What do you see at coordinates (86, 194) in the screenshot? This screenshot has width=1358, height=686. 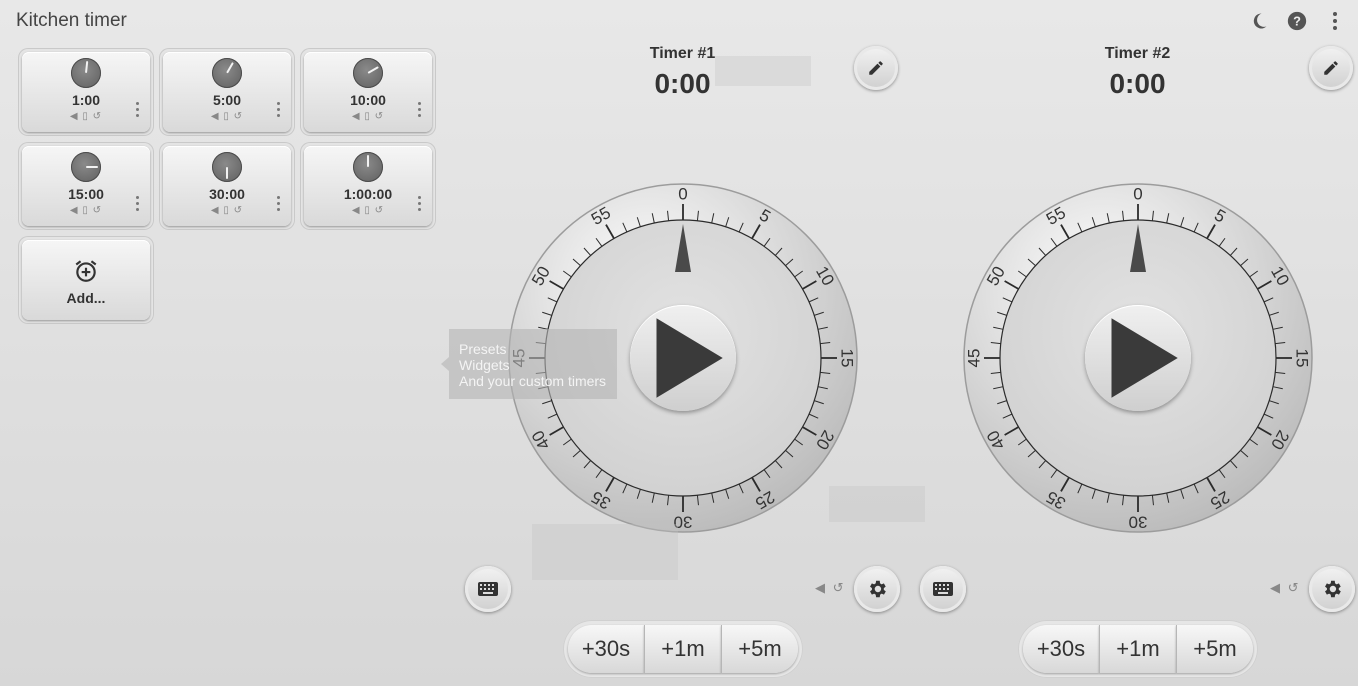 I see `preset-time: 15:00` at bounding box center [86, 194].